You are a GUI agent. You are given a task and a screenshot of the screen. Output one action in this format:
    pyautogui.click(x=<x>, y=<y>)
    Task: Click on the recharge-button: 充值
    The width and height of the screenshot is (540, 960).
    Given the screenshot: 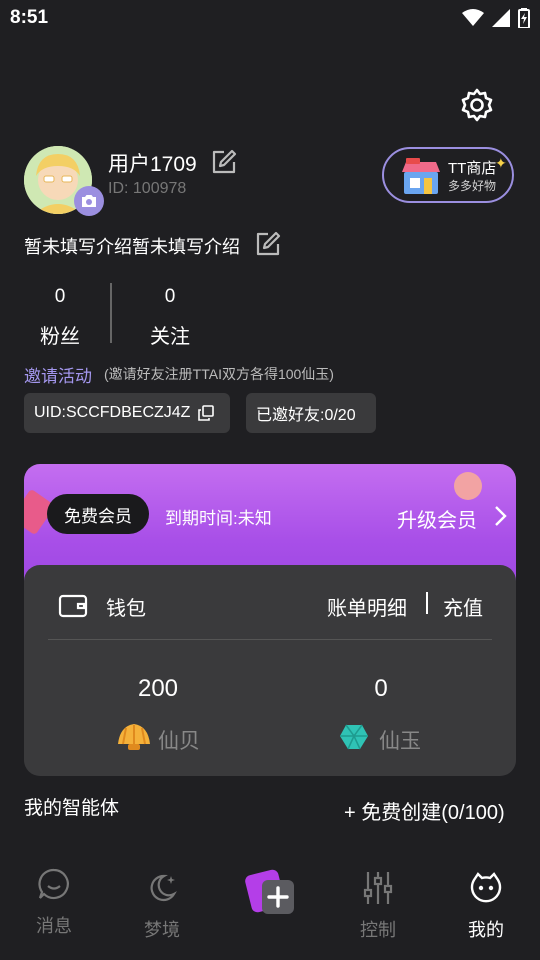 What is the action you would take?
    pyautogui.click(x=463, y=606)
    